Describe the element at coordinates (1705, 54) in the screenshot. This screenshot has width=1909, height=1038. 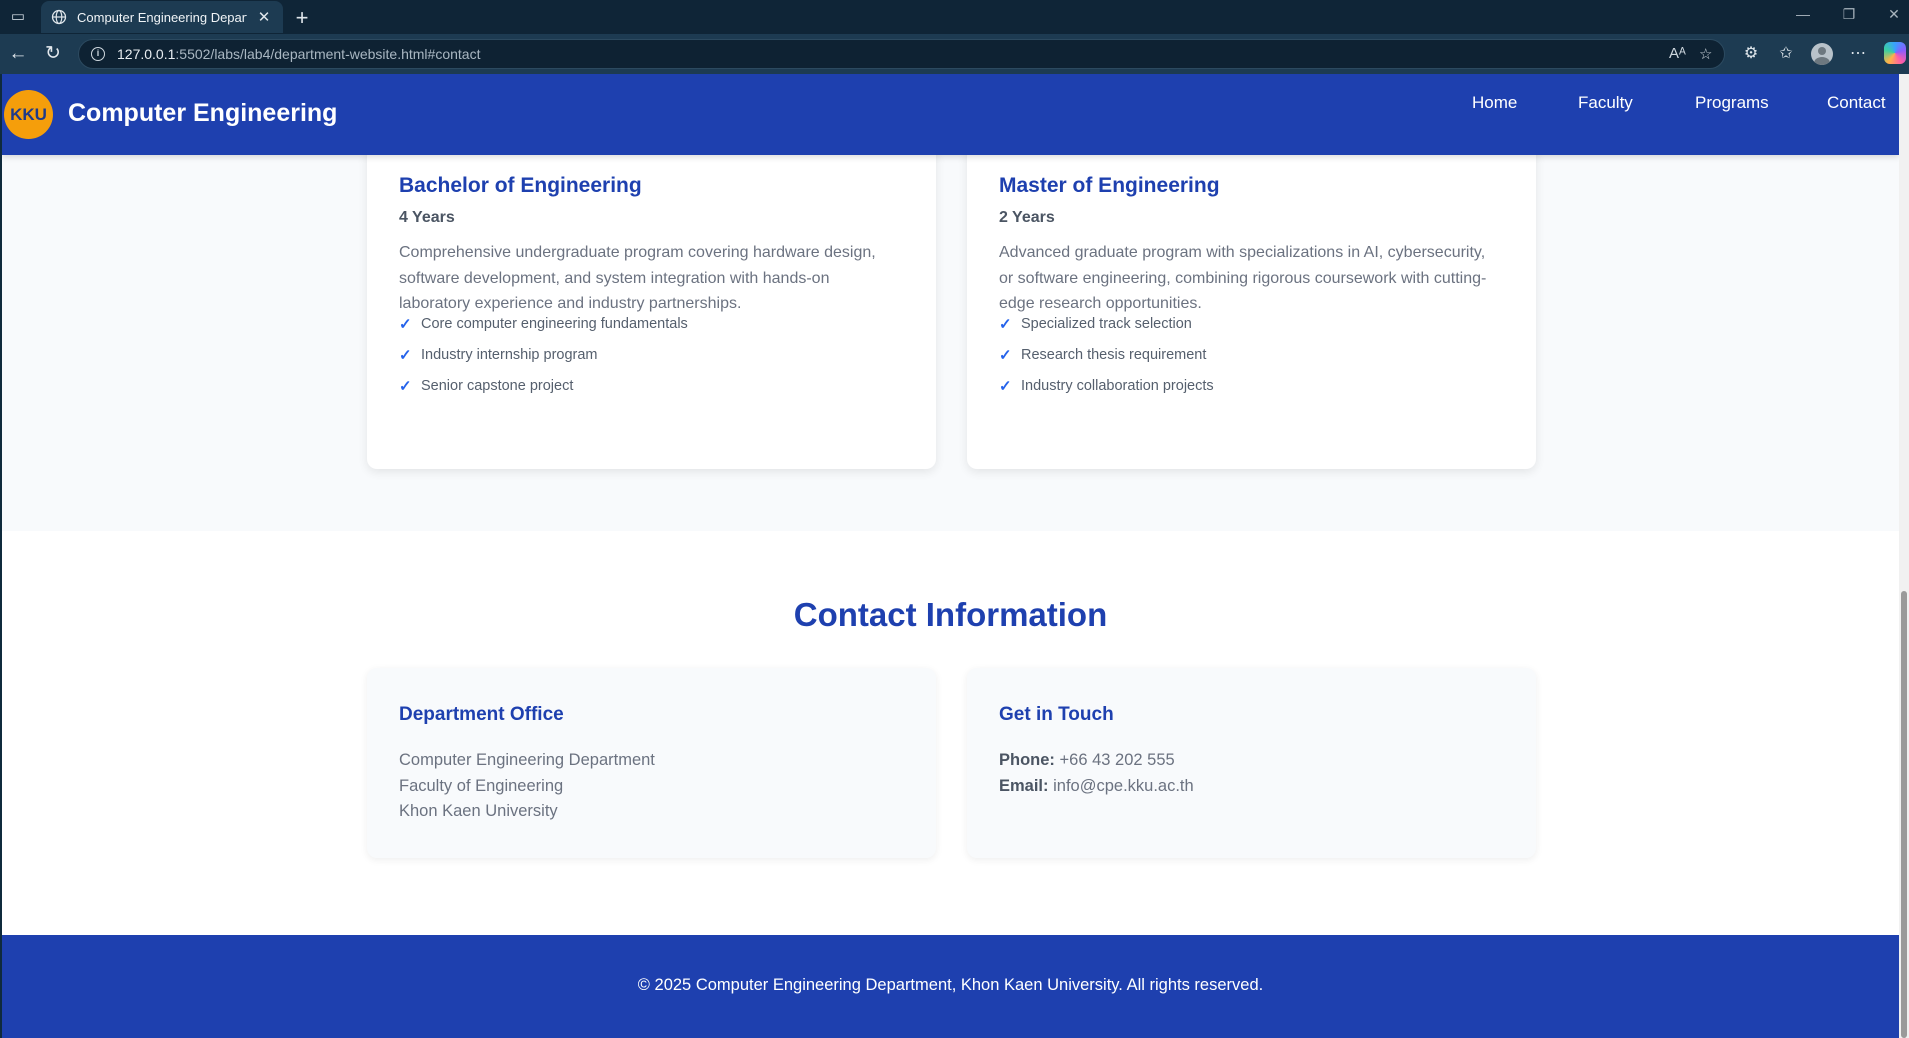
I see `favorite-star-icon: ☆` at that location.